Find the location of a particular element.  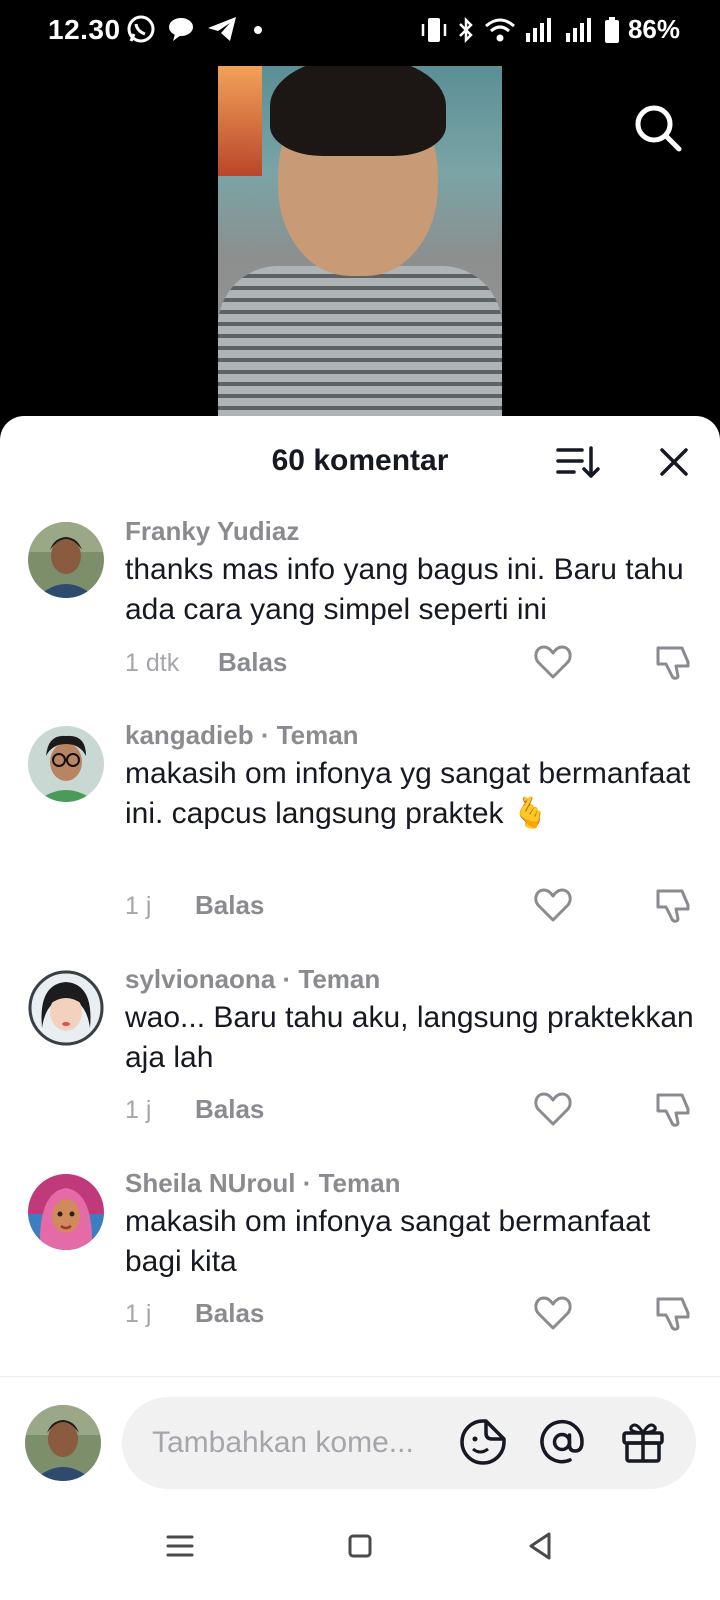

video-preview is located at coordinates (360, 241).